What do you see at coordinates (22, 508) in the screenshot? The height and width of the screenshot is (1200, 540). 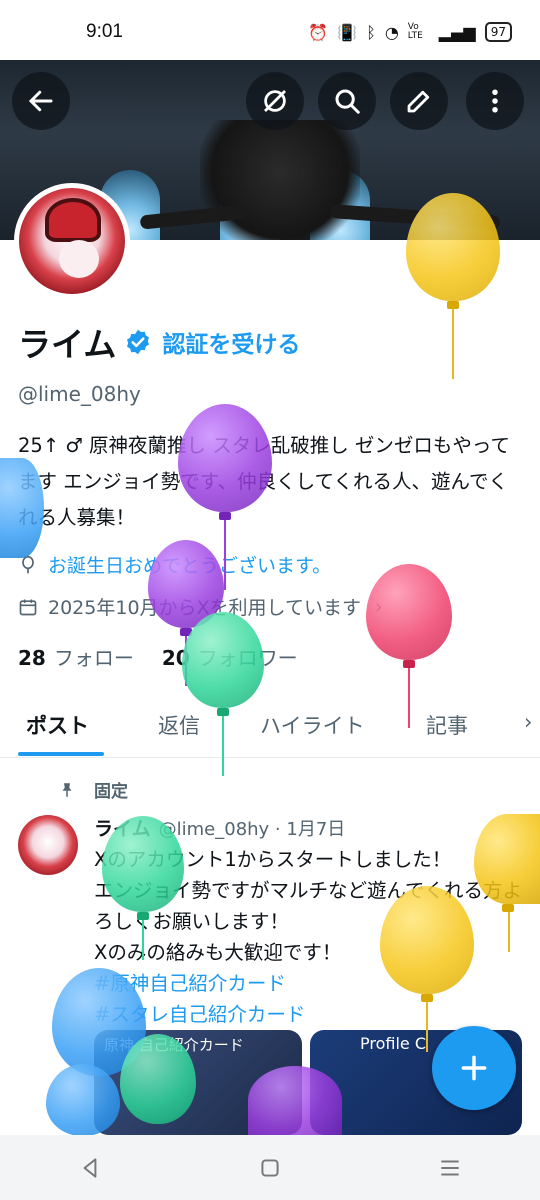 I see `balloon-blue` at bounding box center [22, 508].